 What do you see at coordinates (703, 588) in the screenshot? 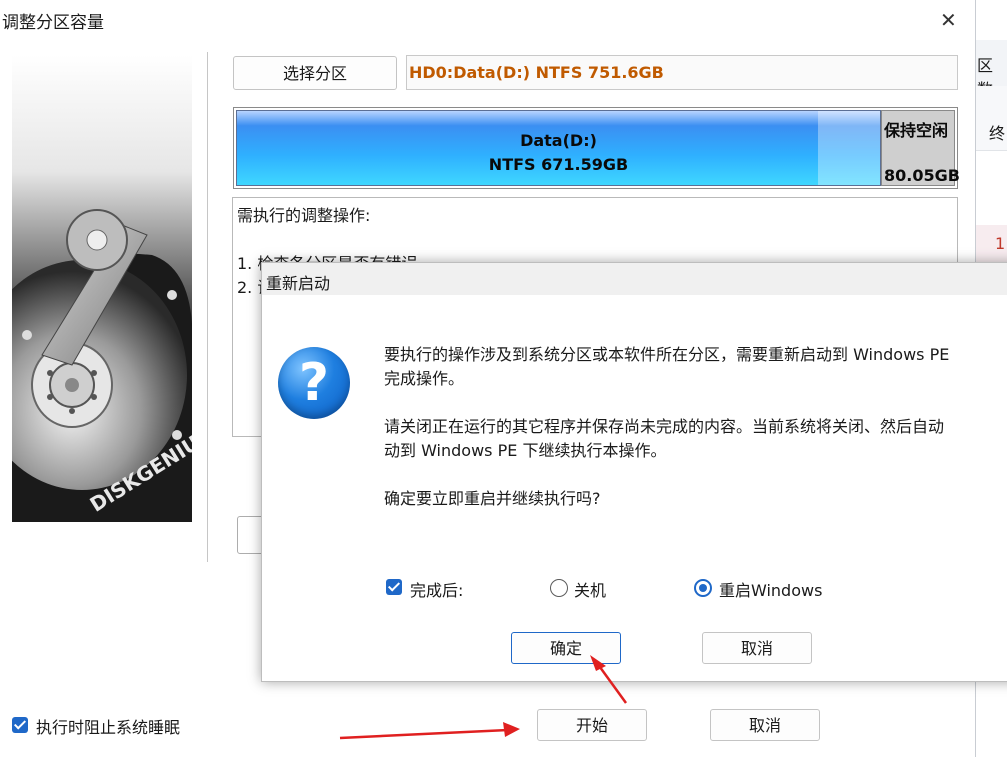
I see `restart-windows-radio` at bounding box center [703, 588].